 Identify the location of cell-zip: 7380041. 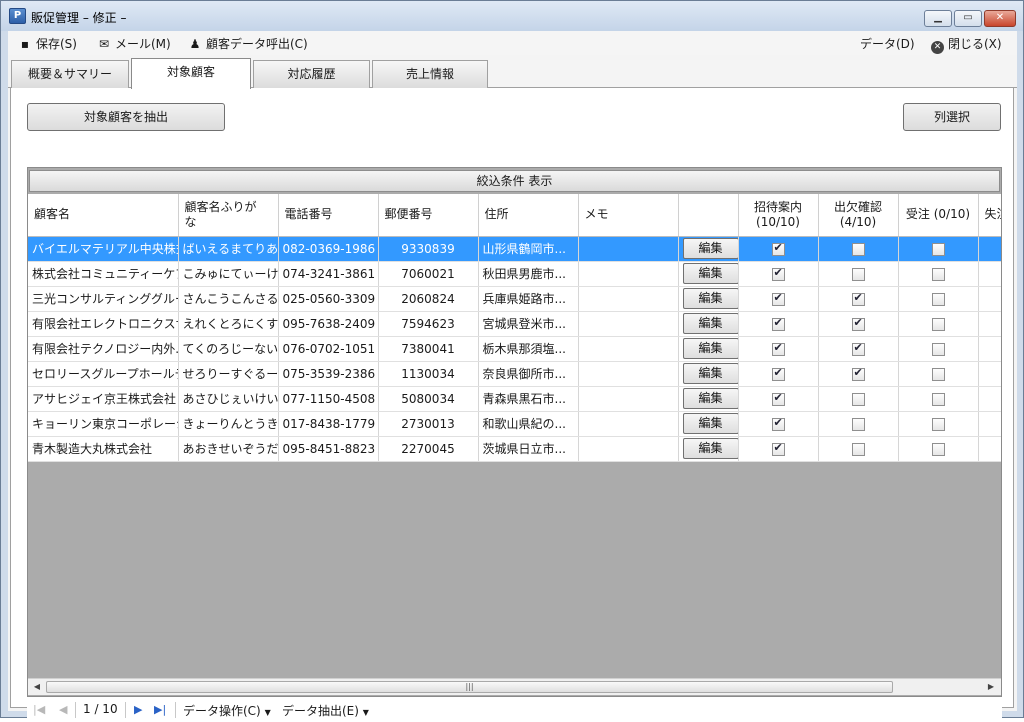
(428, 349).